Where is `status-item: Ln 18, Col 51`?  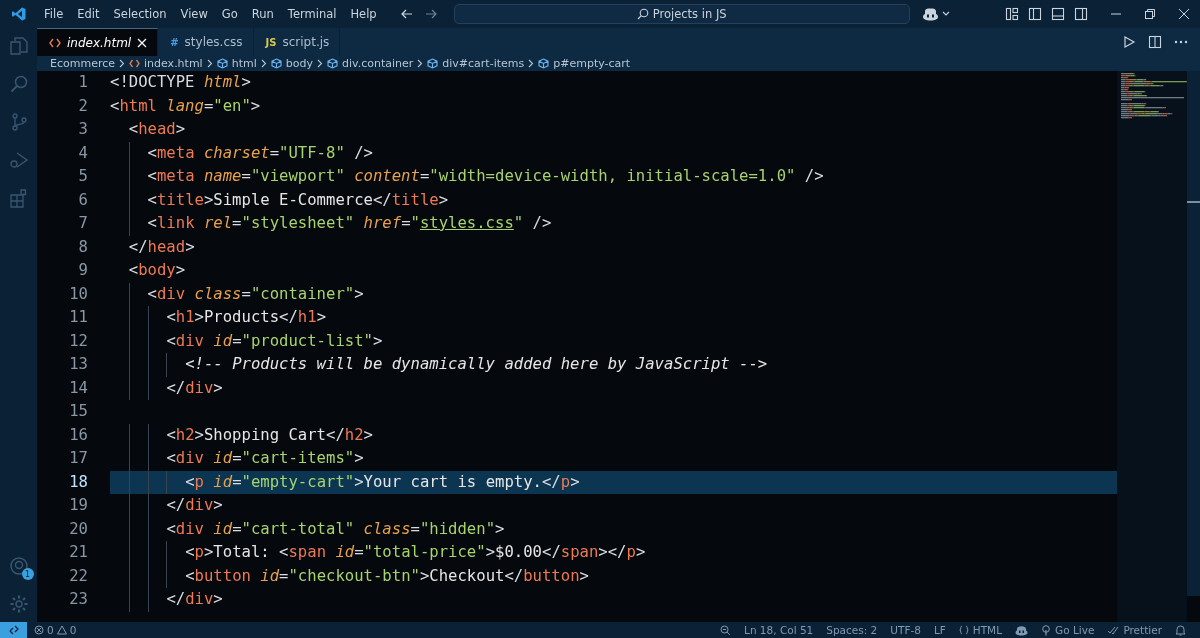
status-item: Ln 18, Col 51 is located at coordinates (779, 630).